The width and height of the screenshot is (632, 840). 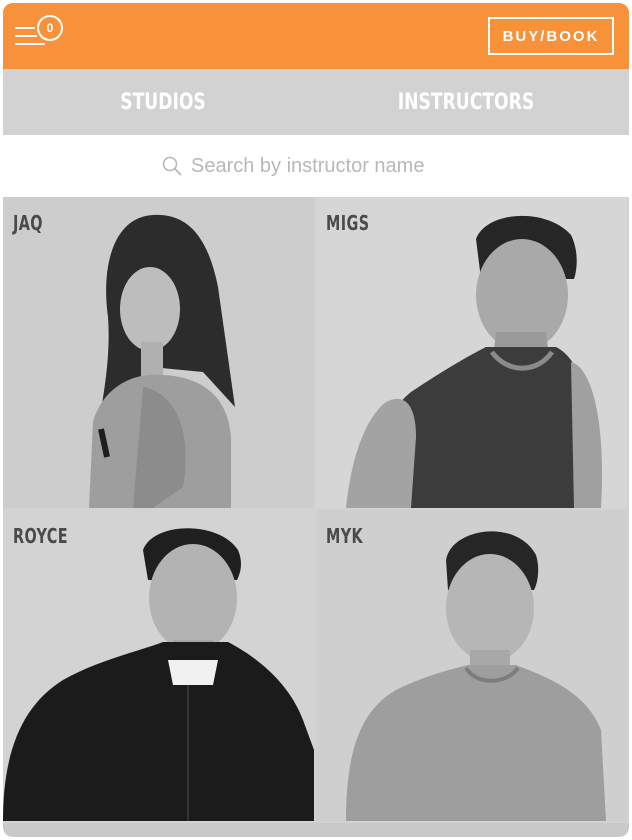 I want to click on instructor-name: MYK, so click(x=345, y=536).